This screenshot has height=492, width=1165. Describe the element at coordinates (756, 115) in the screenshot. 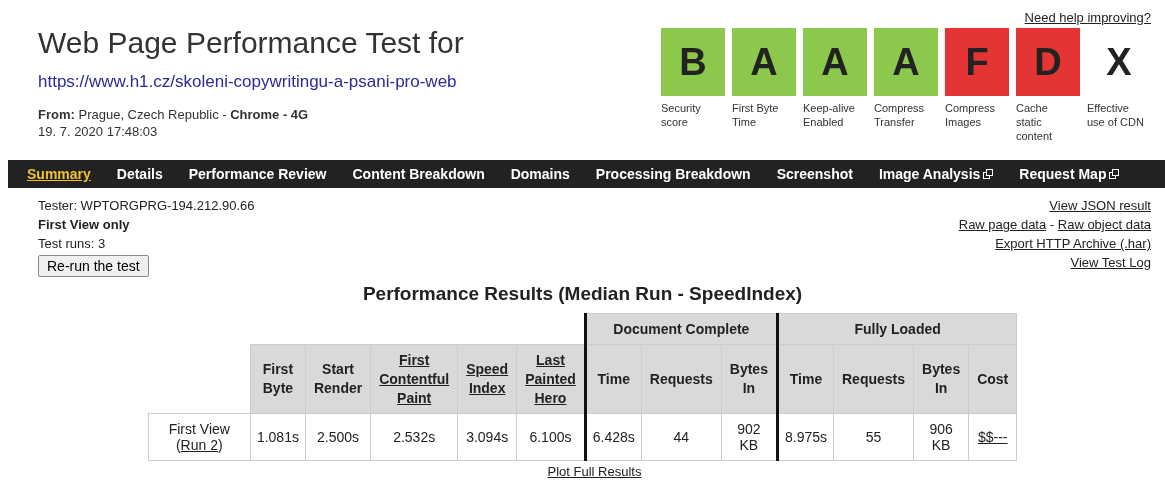

I see `grade-label: First Byte Time` at that location.